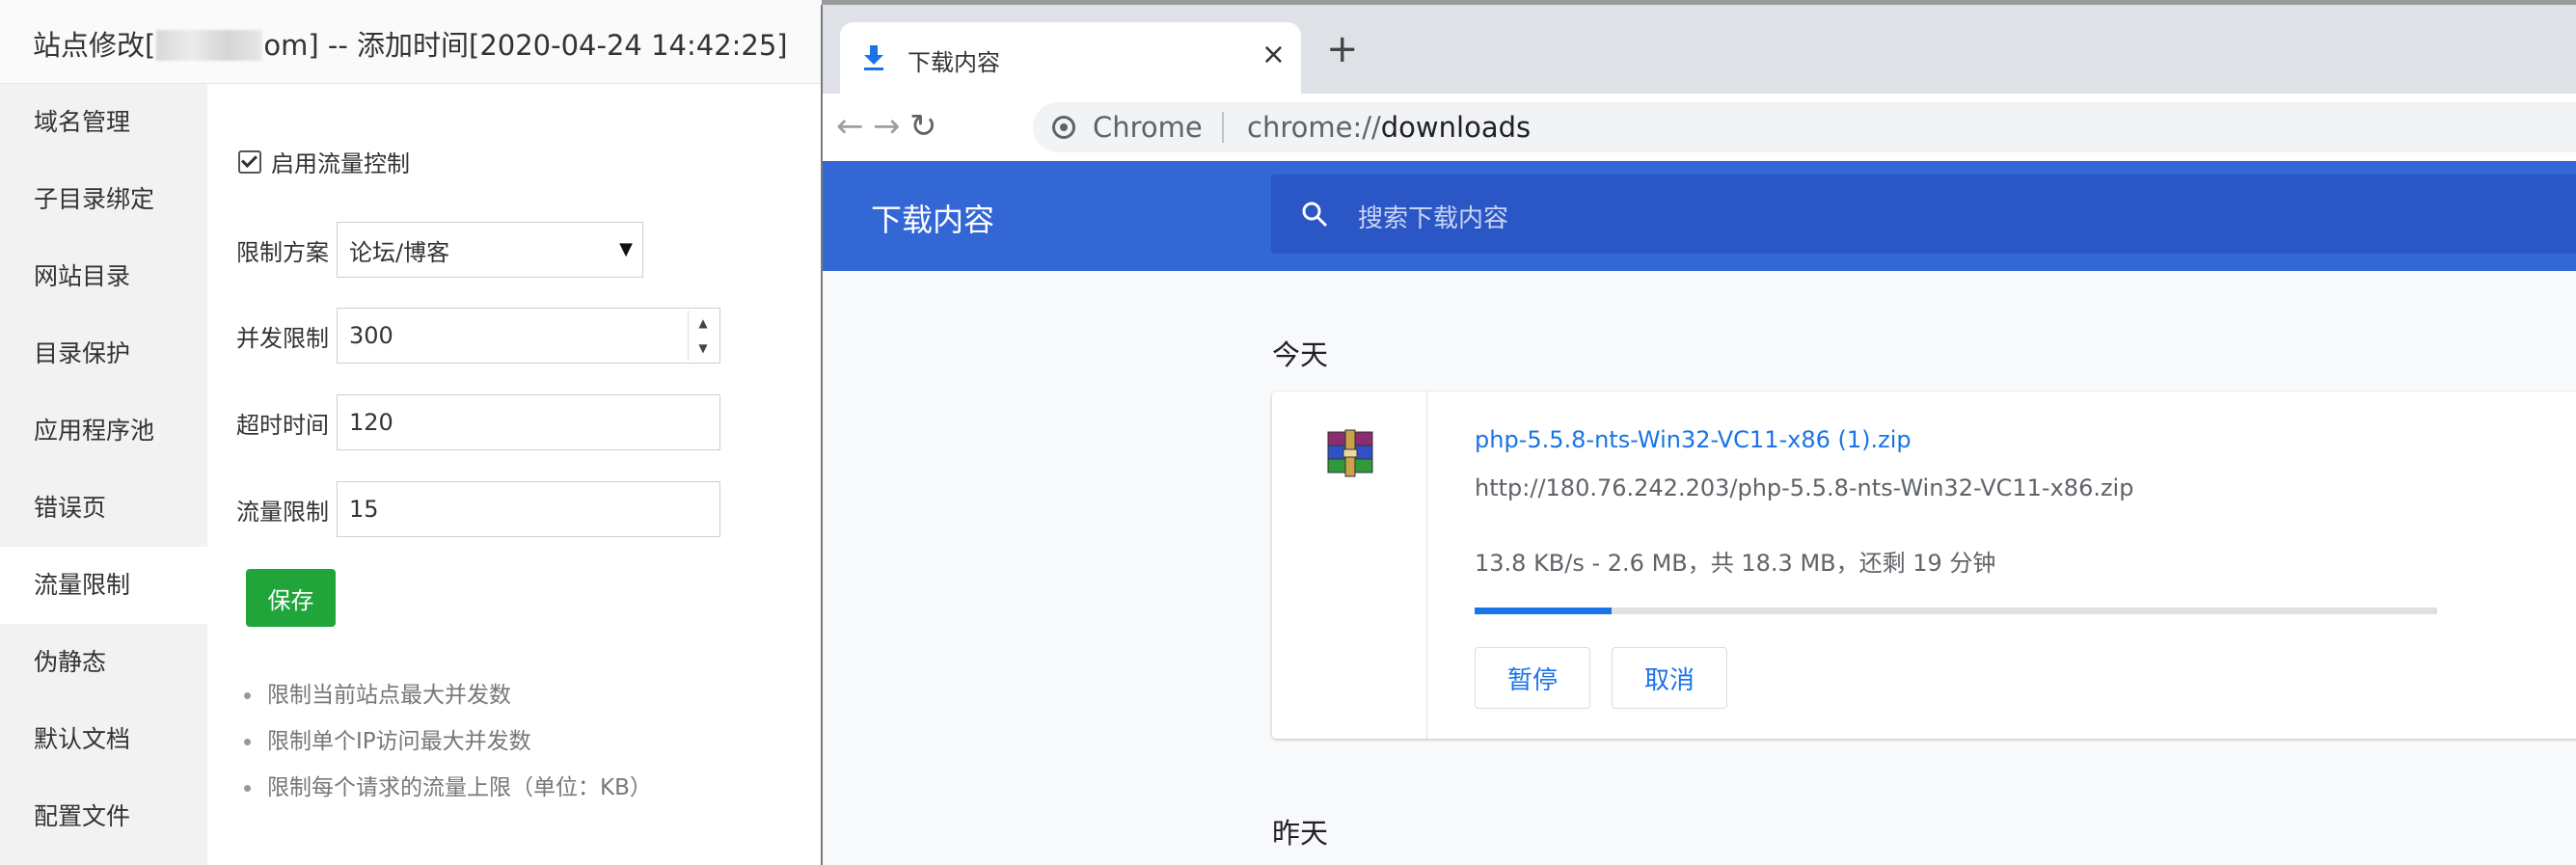  What do you see at coordinates (1433, 218) in the screenshot?
I see `search-placeholder: 搜索下载内容` at bounding box center [1433, 218].